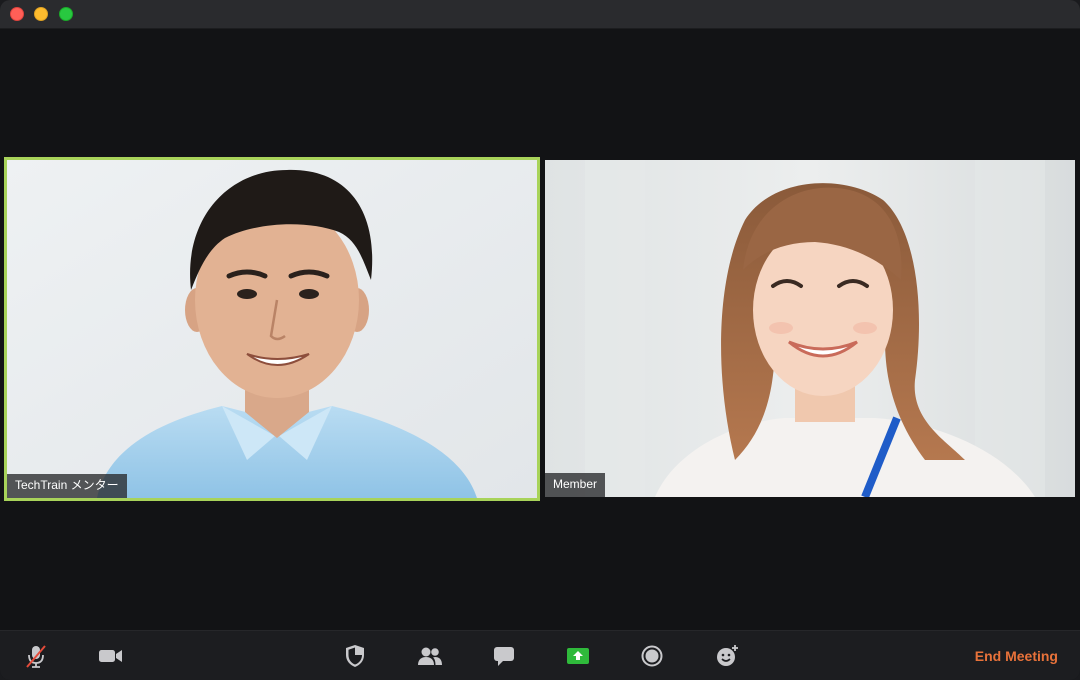 The image size is (1080, 680). What do you see at coordinates (67, 486) in the screenshot?
I see `participant-name-tag: TechTrain メンター` at bounding box center [67, 486].